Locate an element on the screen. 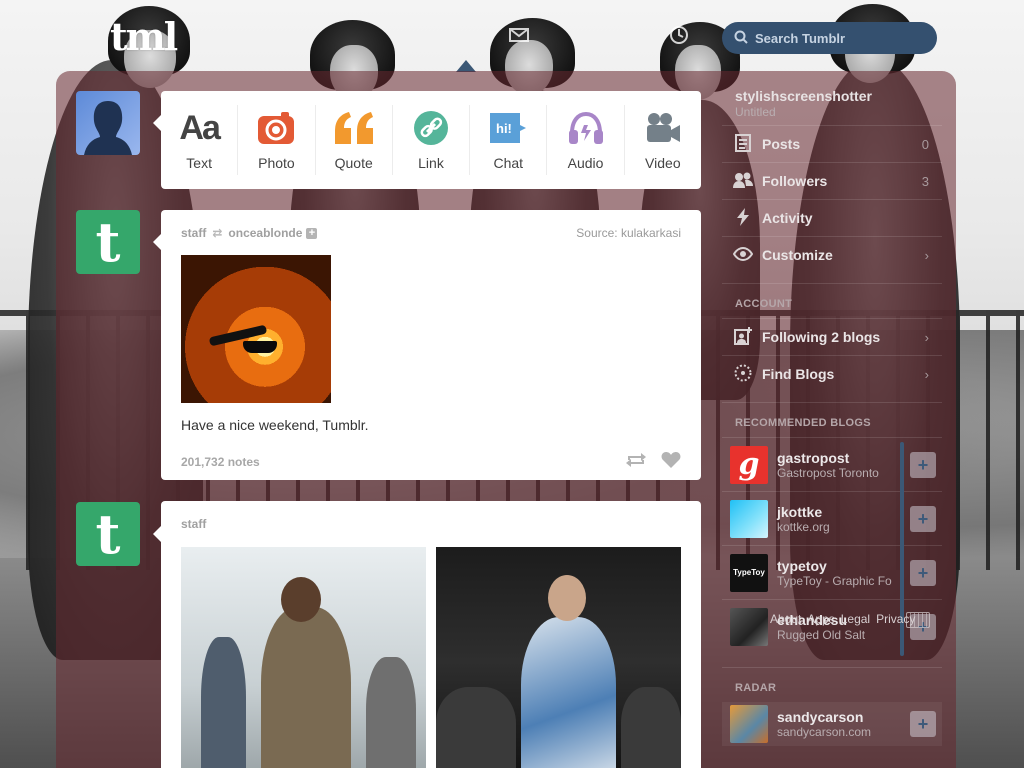  post-type-label: Link is located at coordinates (431, 163).